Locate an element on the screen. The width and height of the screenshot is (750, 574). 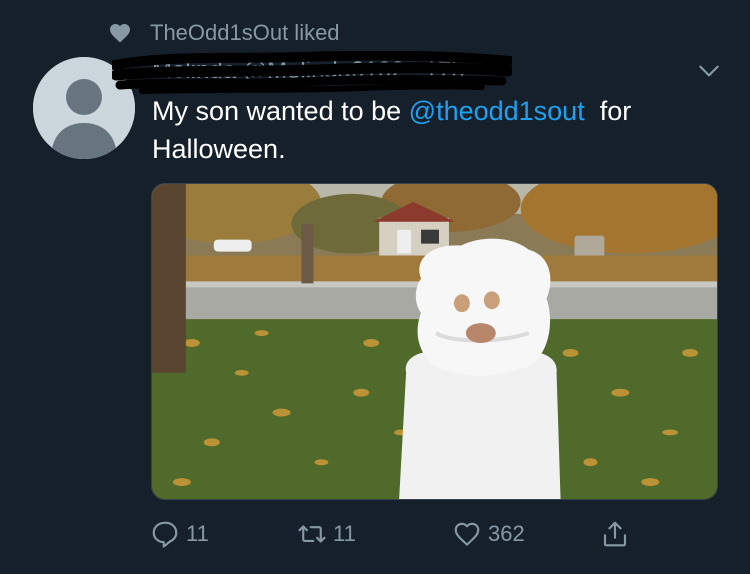
share-button is located at coordinates (618, 534).